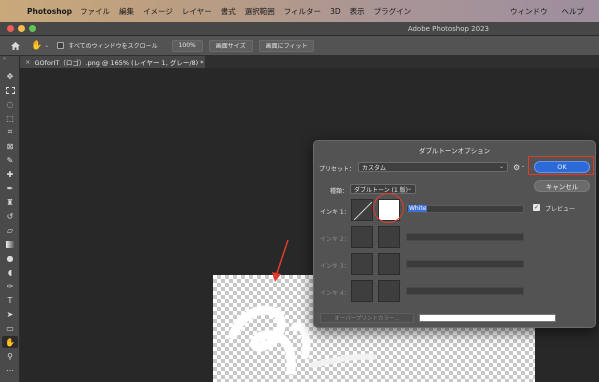  What do you see at coordinates (10, 328) in the screenshot?
I see `rectangle-tool-icon: ▭` at bounding box center [10, 328].